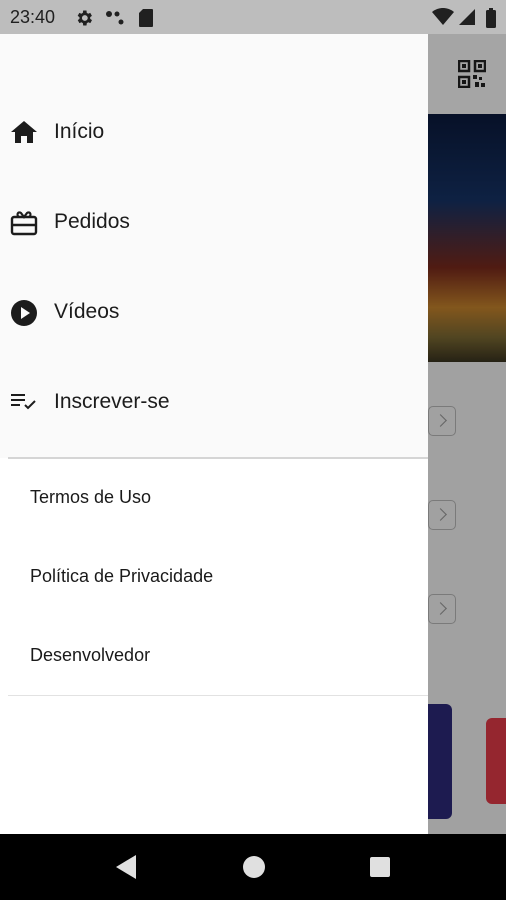  What do you see at coordinates (90, 655) in the screenshot?
I see `link-label: Desenvolvedor` at bounding box center [90, 655].